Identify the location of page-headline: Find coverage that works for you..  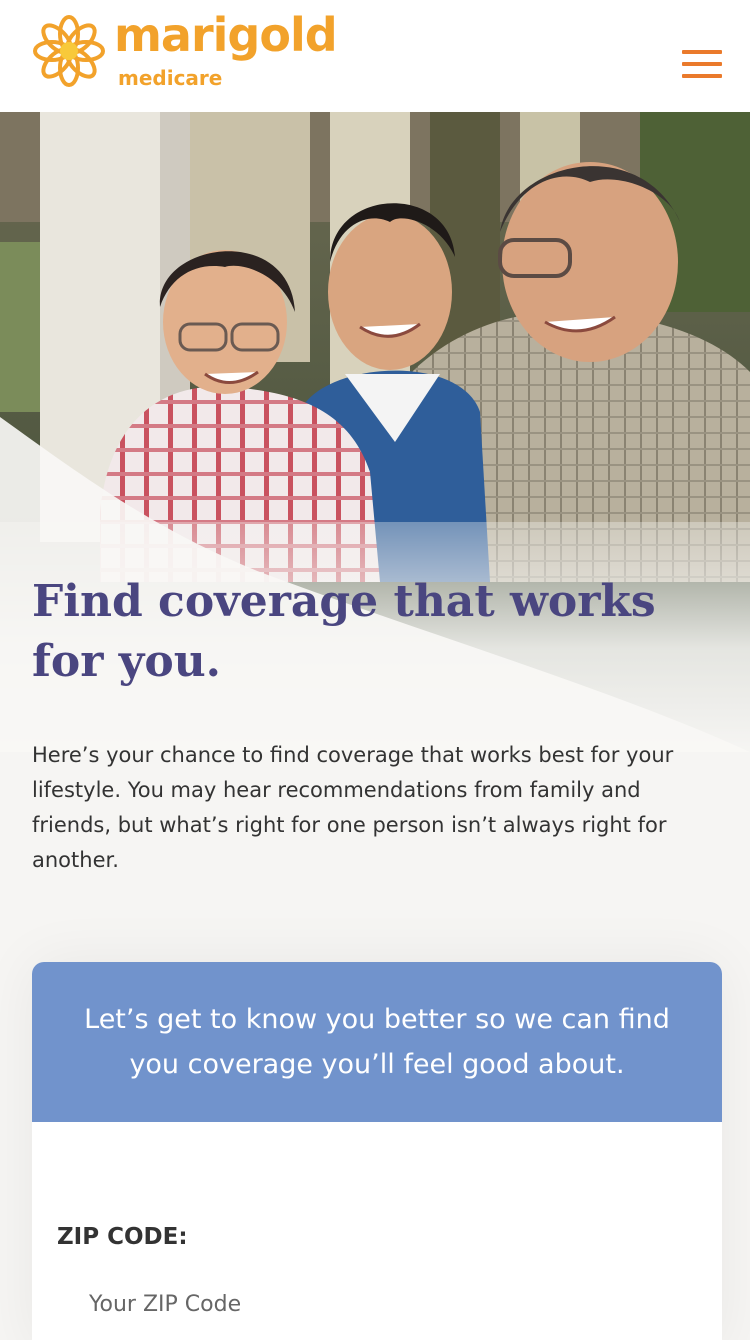
(344, 631).